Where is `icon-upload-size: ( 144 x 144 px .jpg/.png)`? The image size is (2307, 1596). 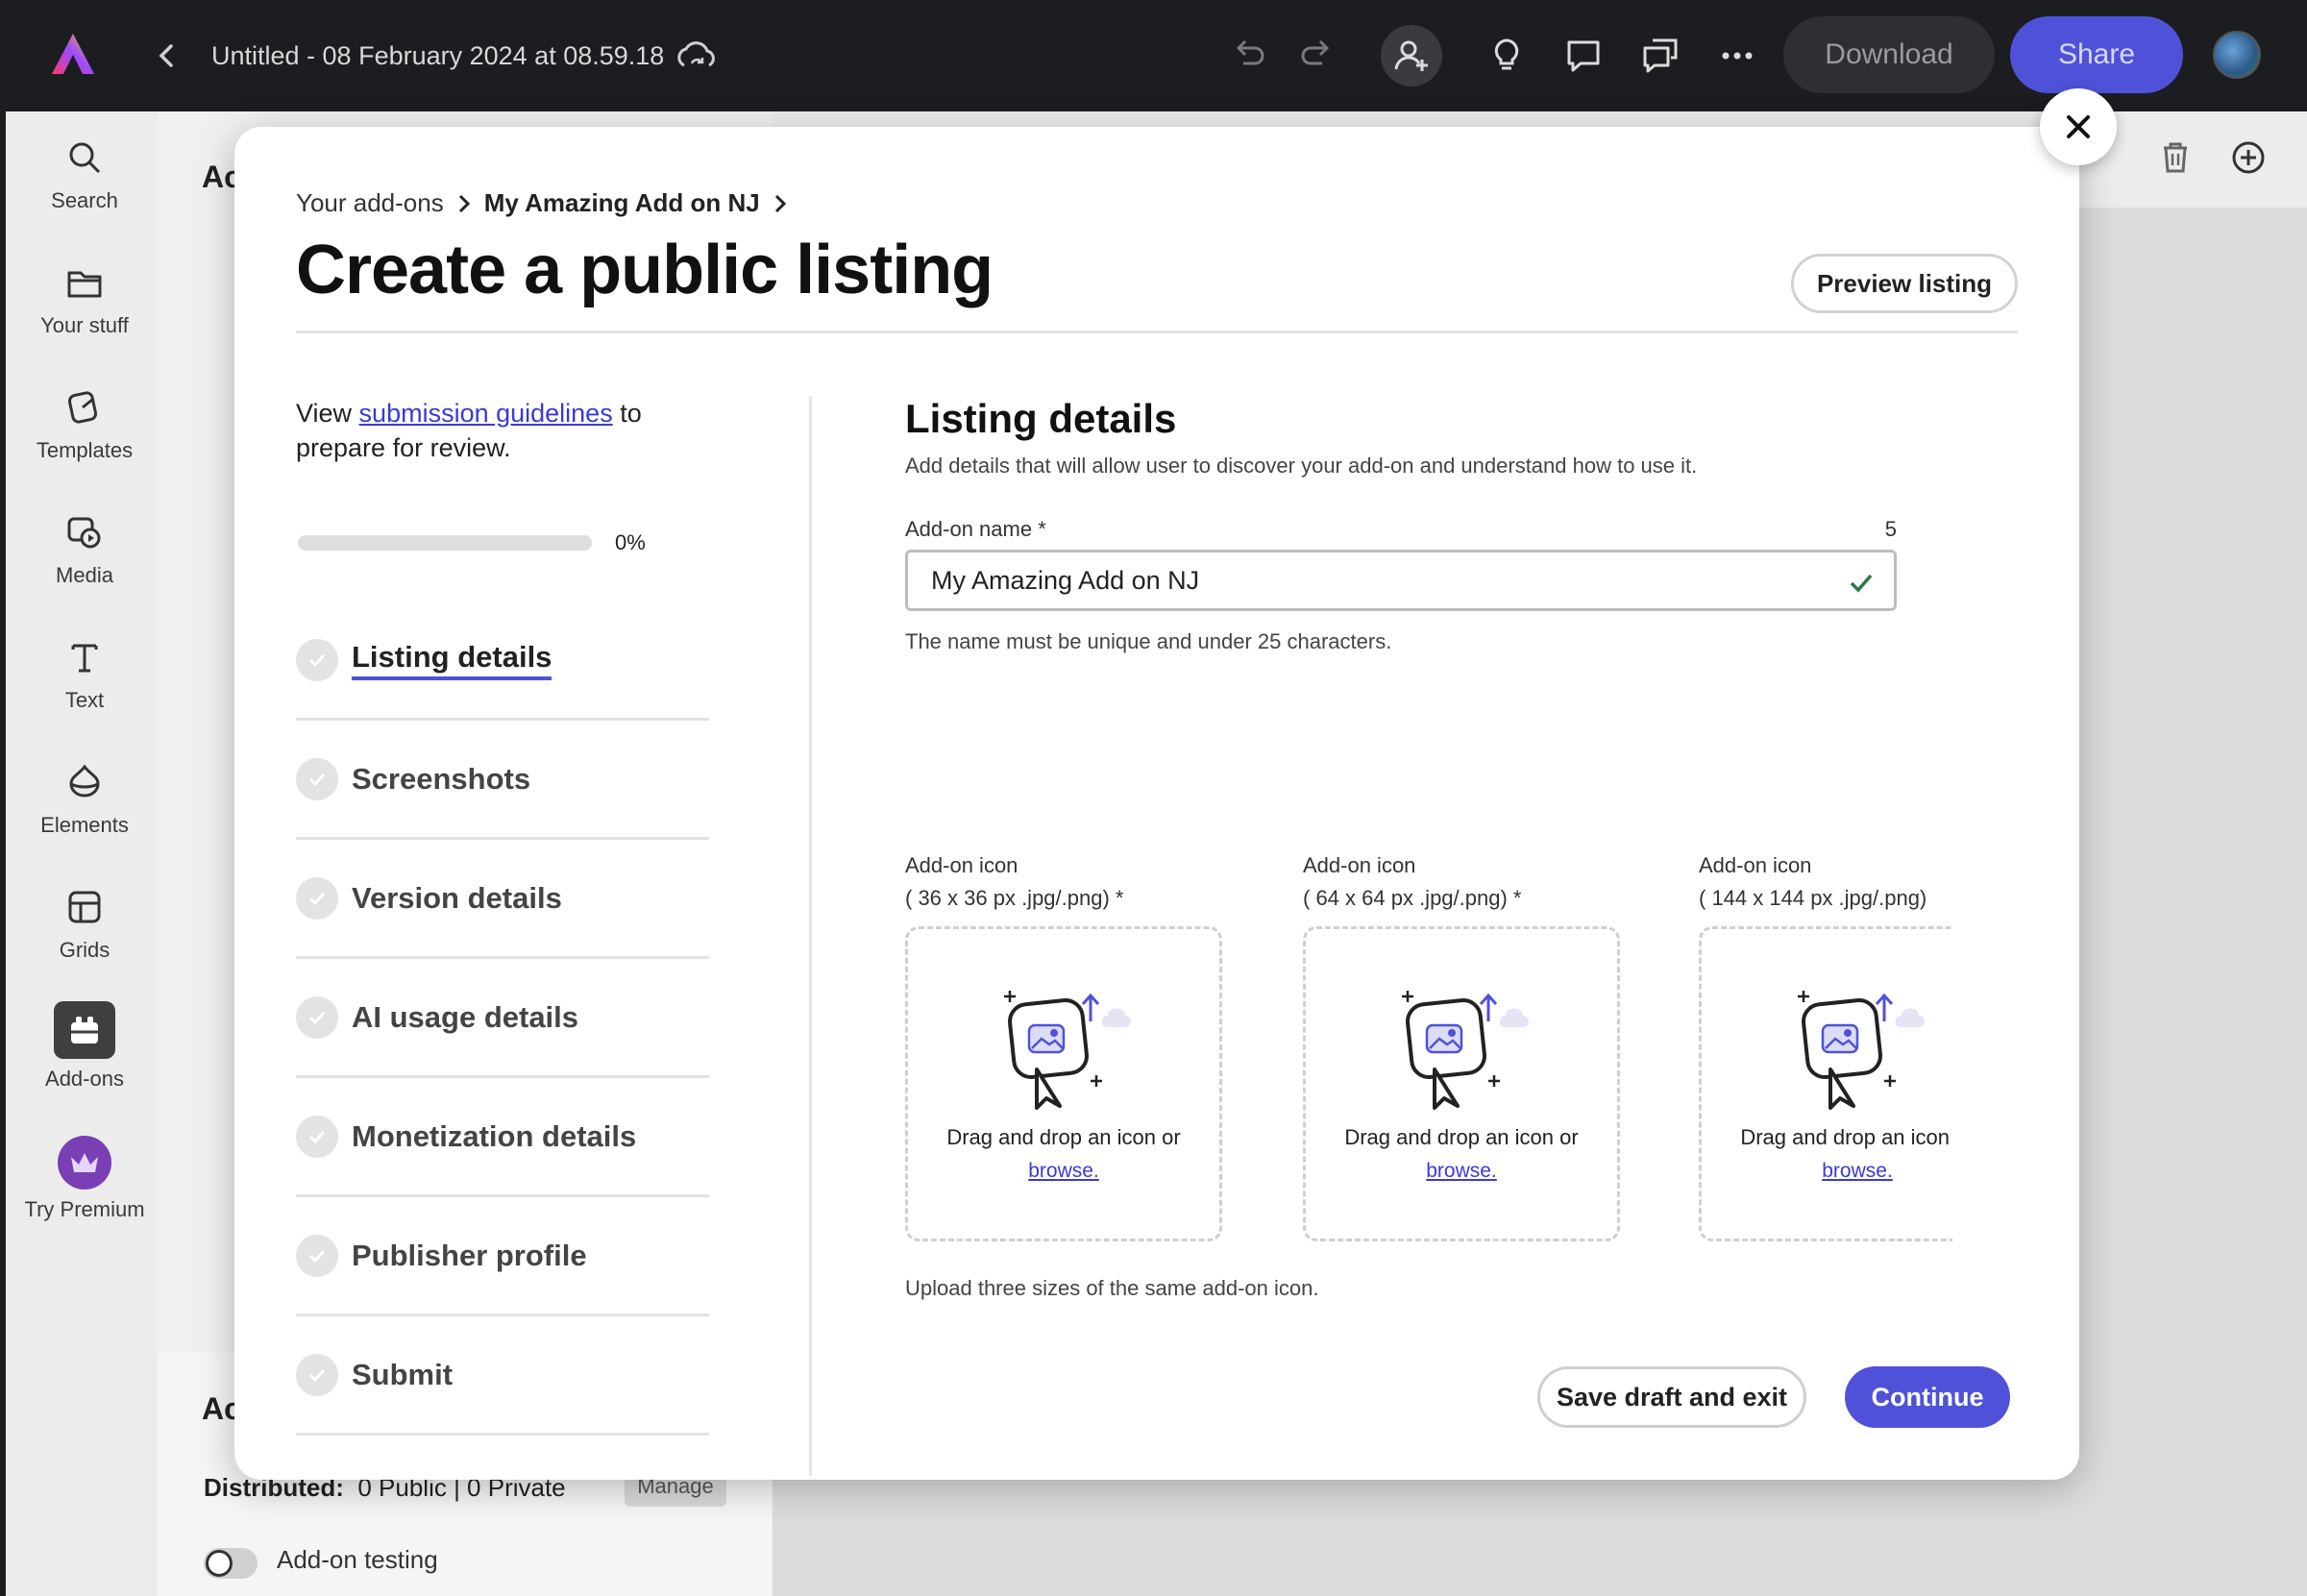 icon-upload-size: ( 144 x 144 px .jpg/.png) is located at coordinates (1813, 898).